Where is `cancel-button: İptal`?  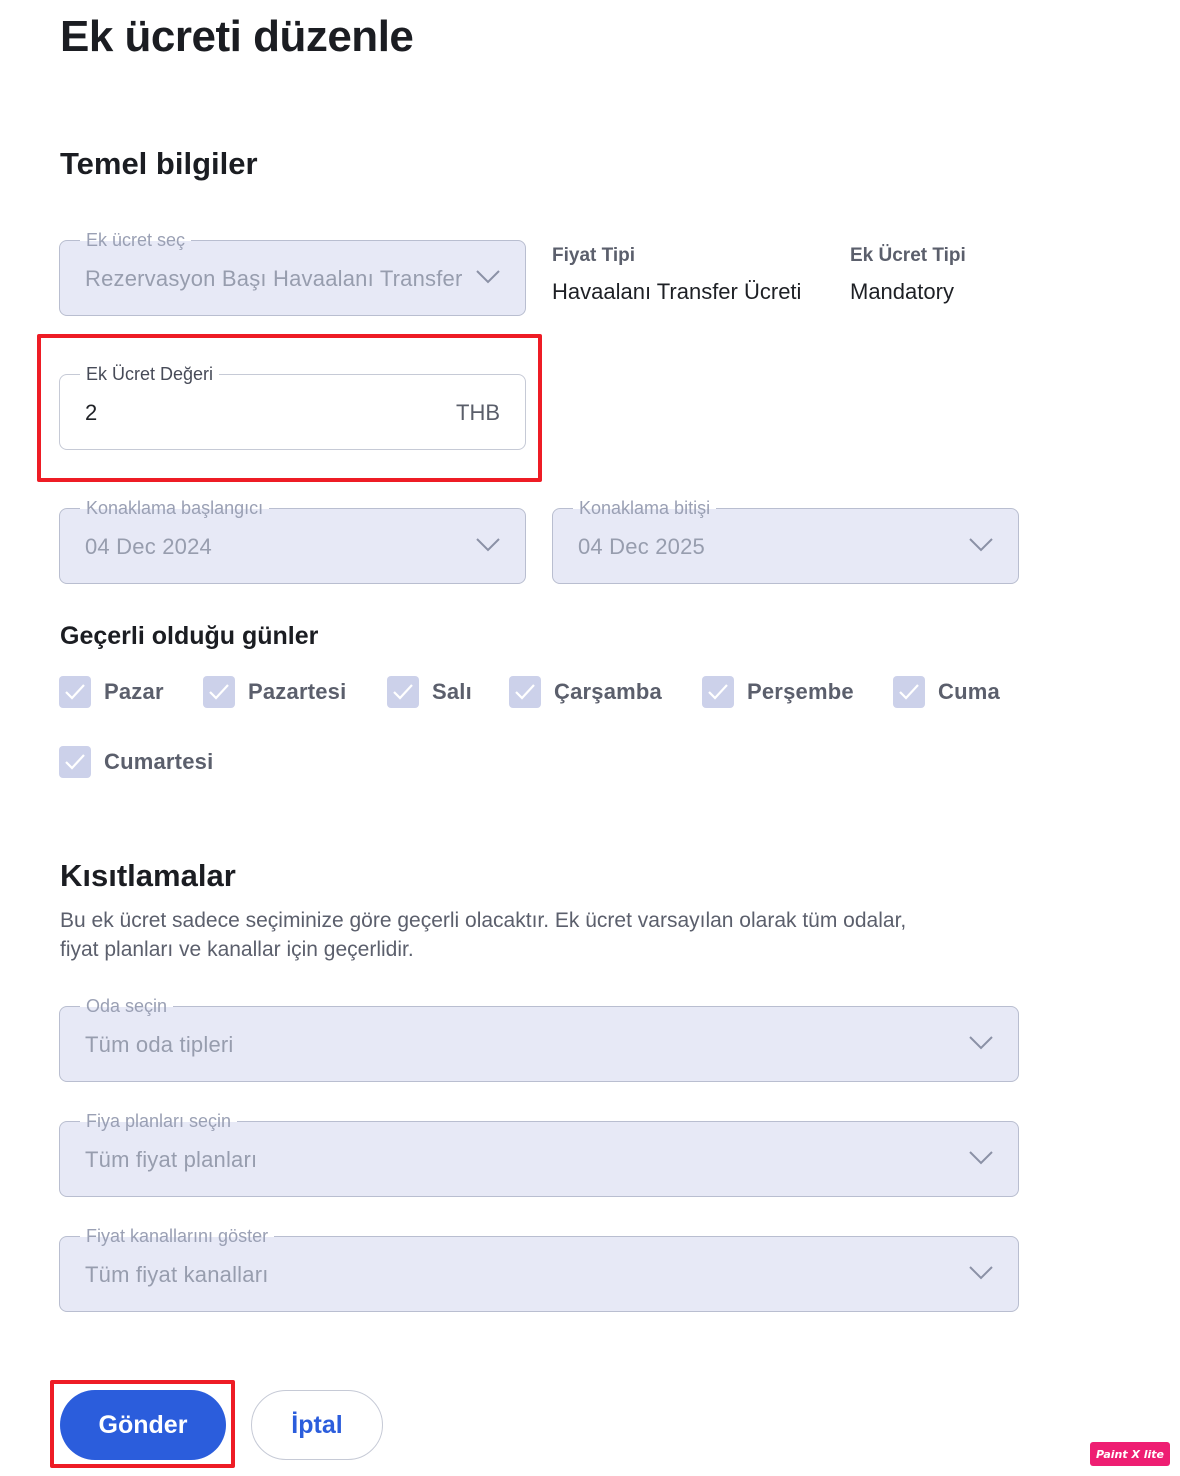 cancel-button: İptal is located at coordinates (317, 1425).